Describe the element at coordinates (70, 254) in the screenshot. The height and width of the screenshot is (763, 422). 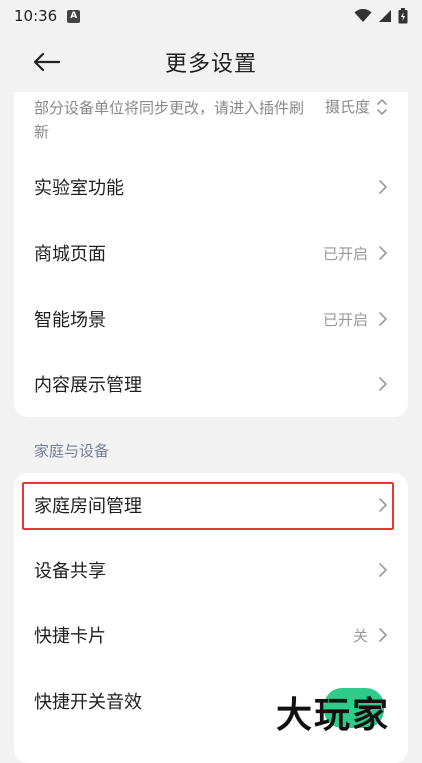
I see `row-label: 商城页面` at that location.